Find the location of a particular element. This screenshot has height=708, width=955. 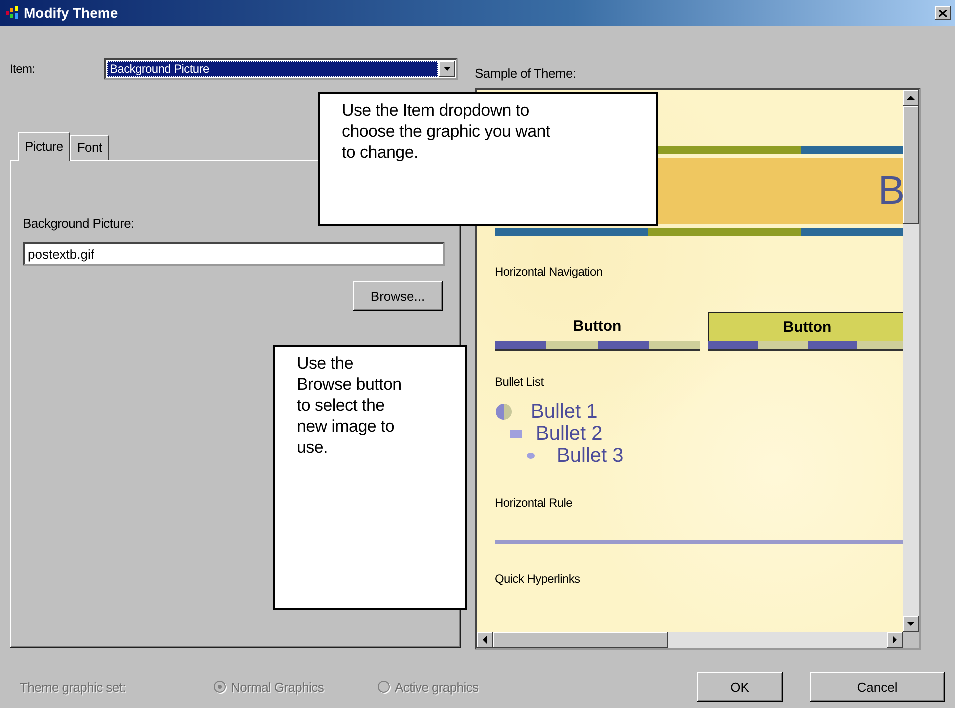

half-circle-bullet-icon is located at coordinates (504, 412).